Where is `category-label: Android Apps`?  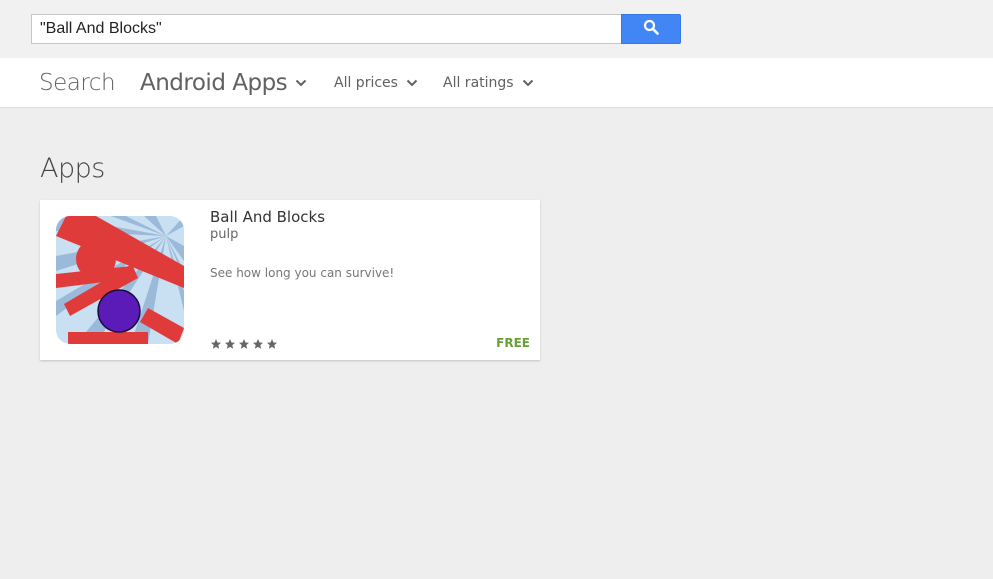 category-label: Android Apps is located at coordinates (214, 83).